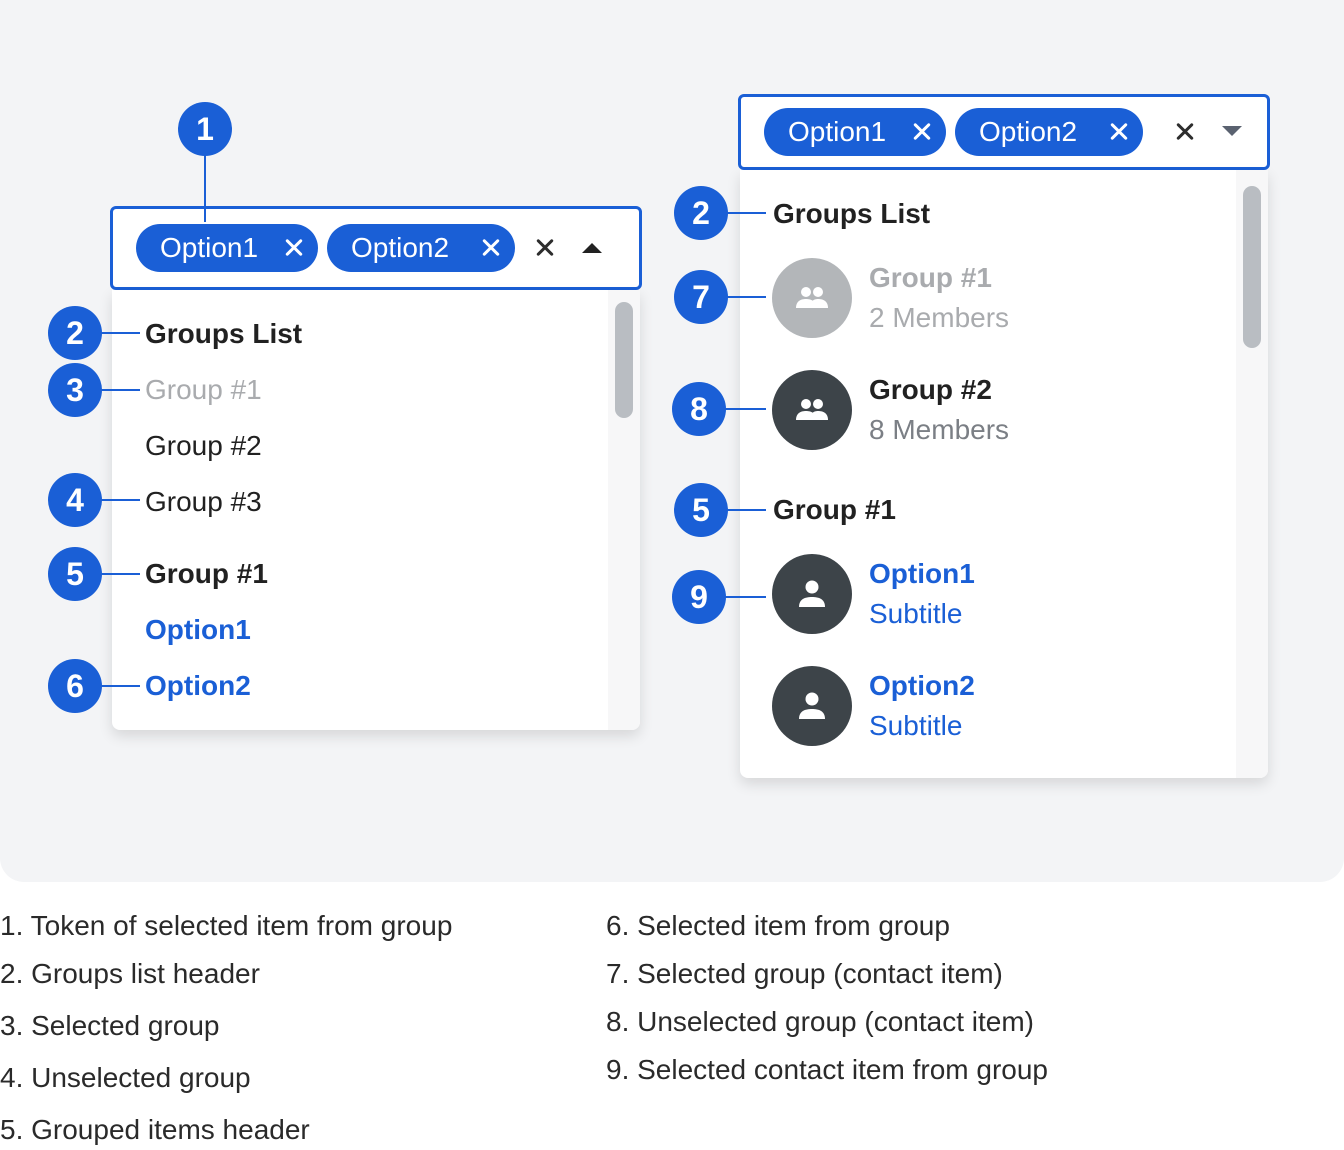  I want to click on contact-group-title: Group #1, so click(930, 278).